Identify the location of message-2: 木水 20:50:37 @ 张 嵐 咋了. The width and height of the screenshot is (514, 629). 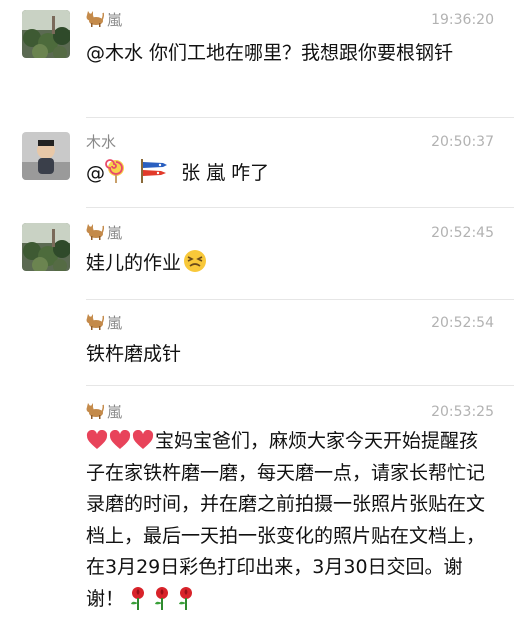
(257, 167).